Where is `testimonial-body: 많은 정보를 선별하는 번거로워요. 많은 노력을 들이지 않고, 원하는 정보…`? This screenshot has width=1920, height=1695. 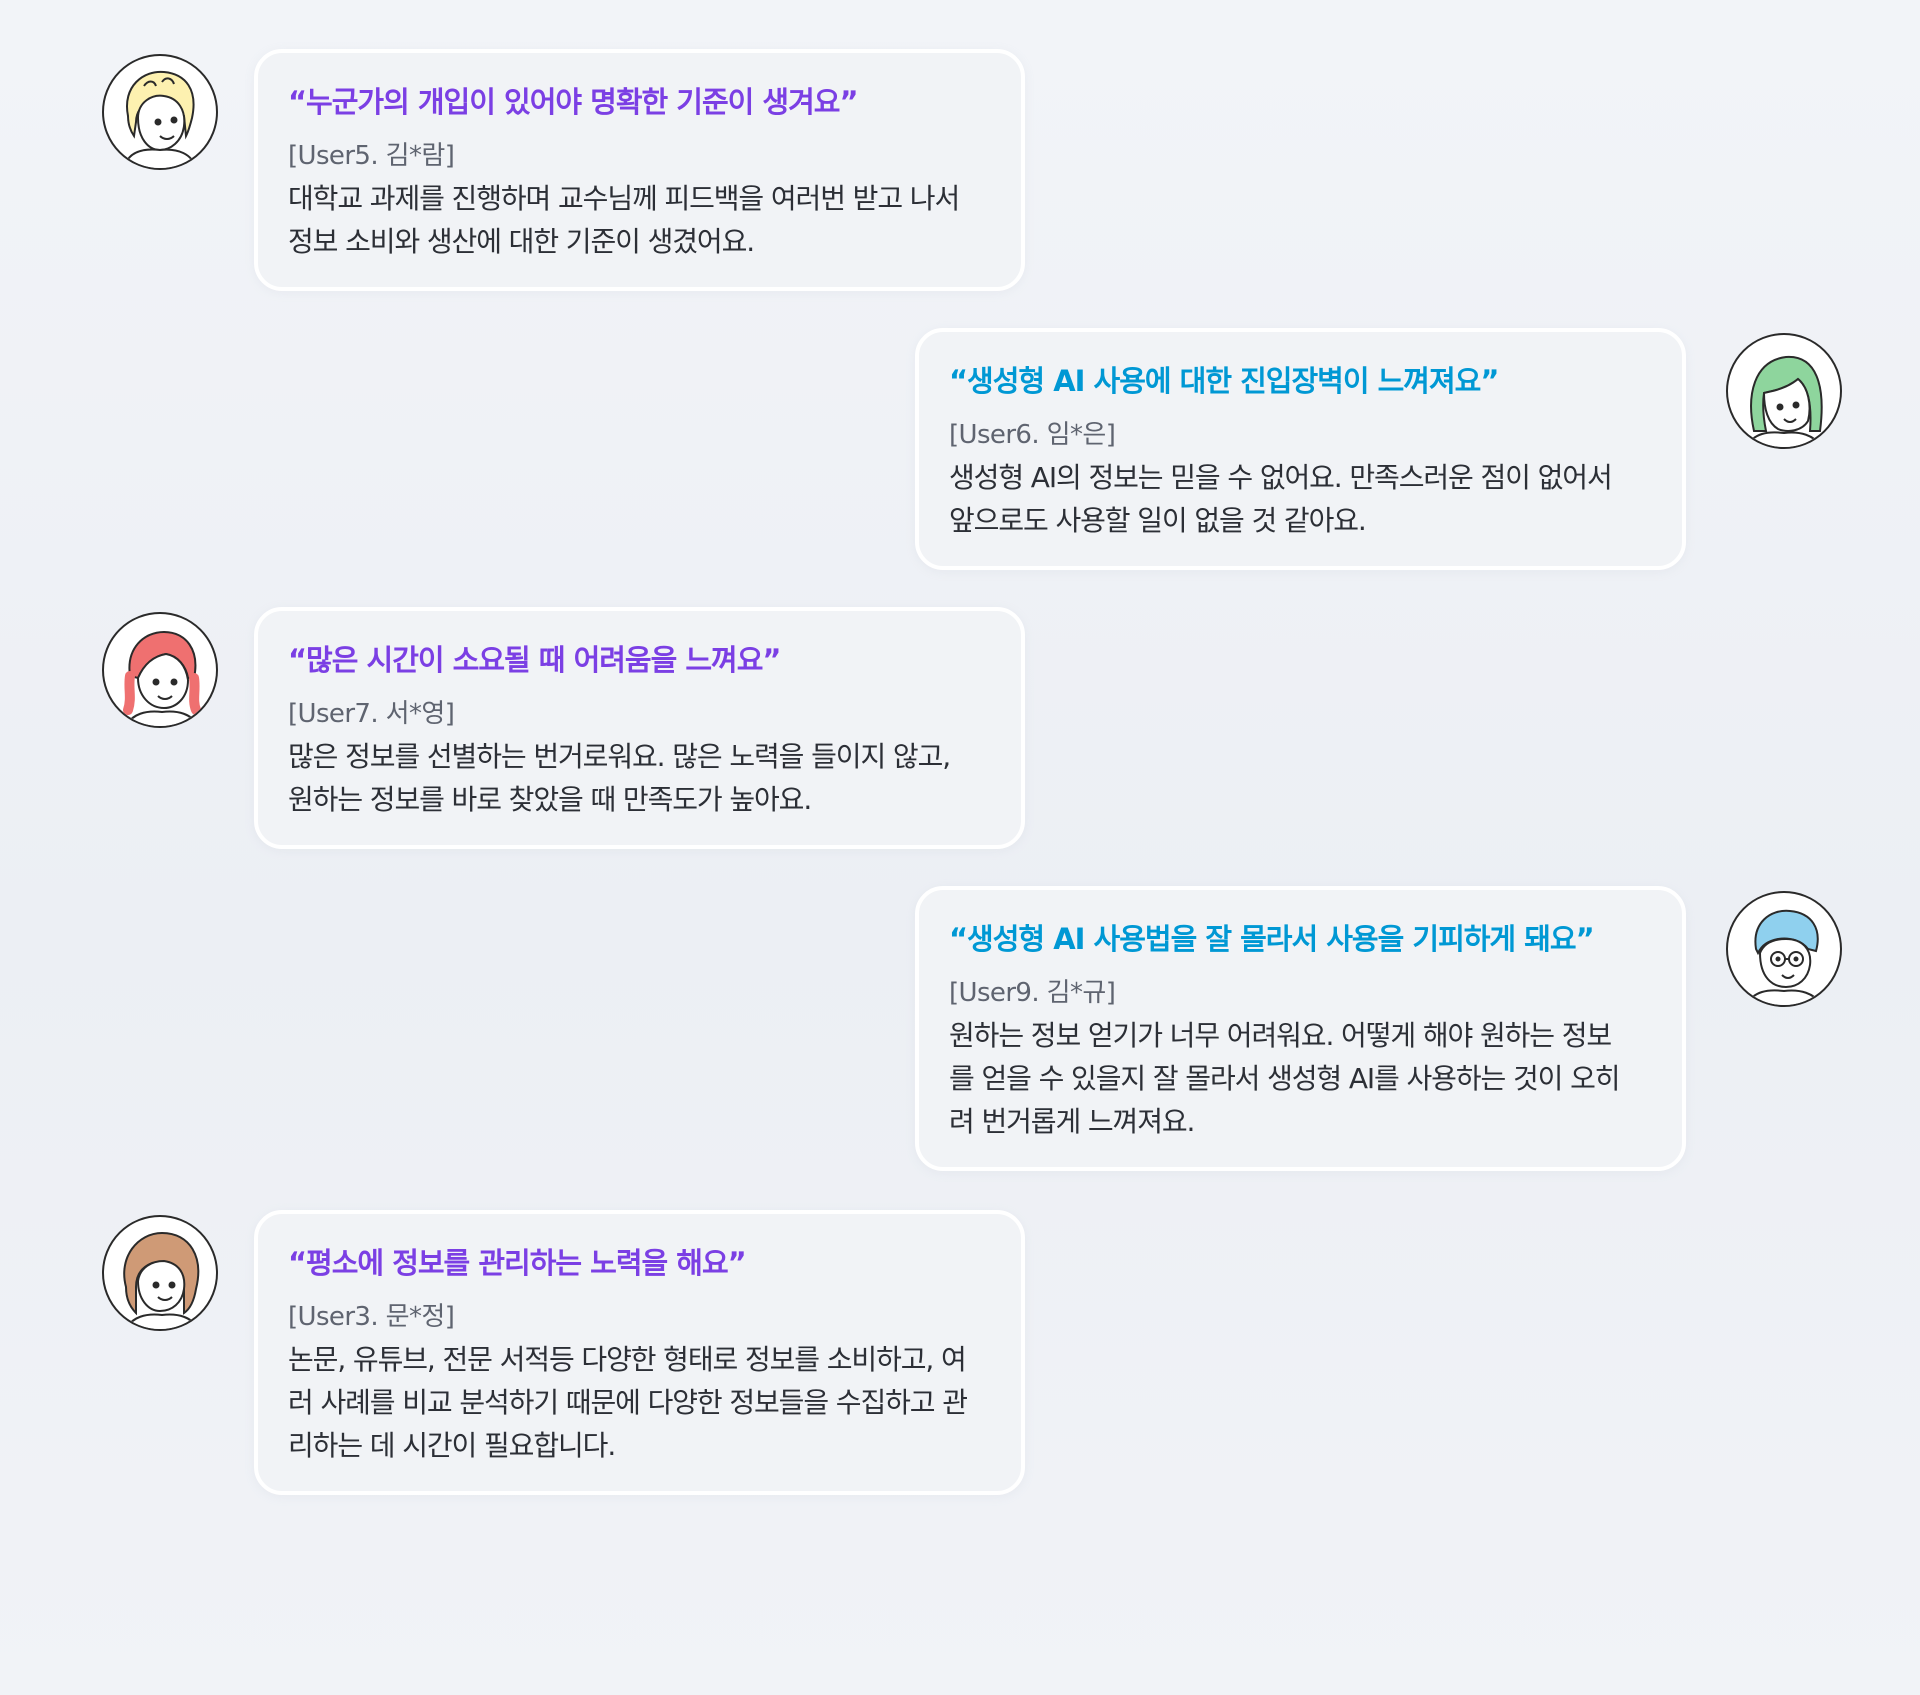
testimonial-body: 많은 정보를 선별하는 번거로워요. 많은 노력을 들이지 않고, 원하는 정보… is located at coordinates (639, 778).